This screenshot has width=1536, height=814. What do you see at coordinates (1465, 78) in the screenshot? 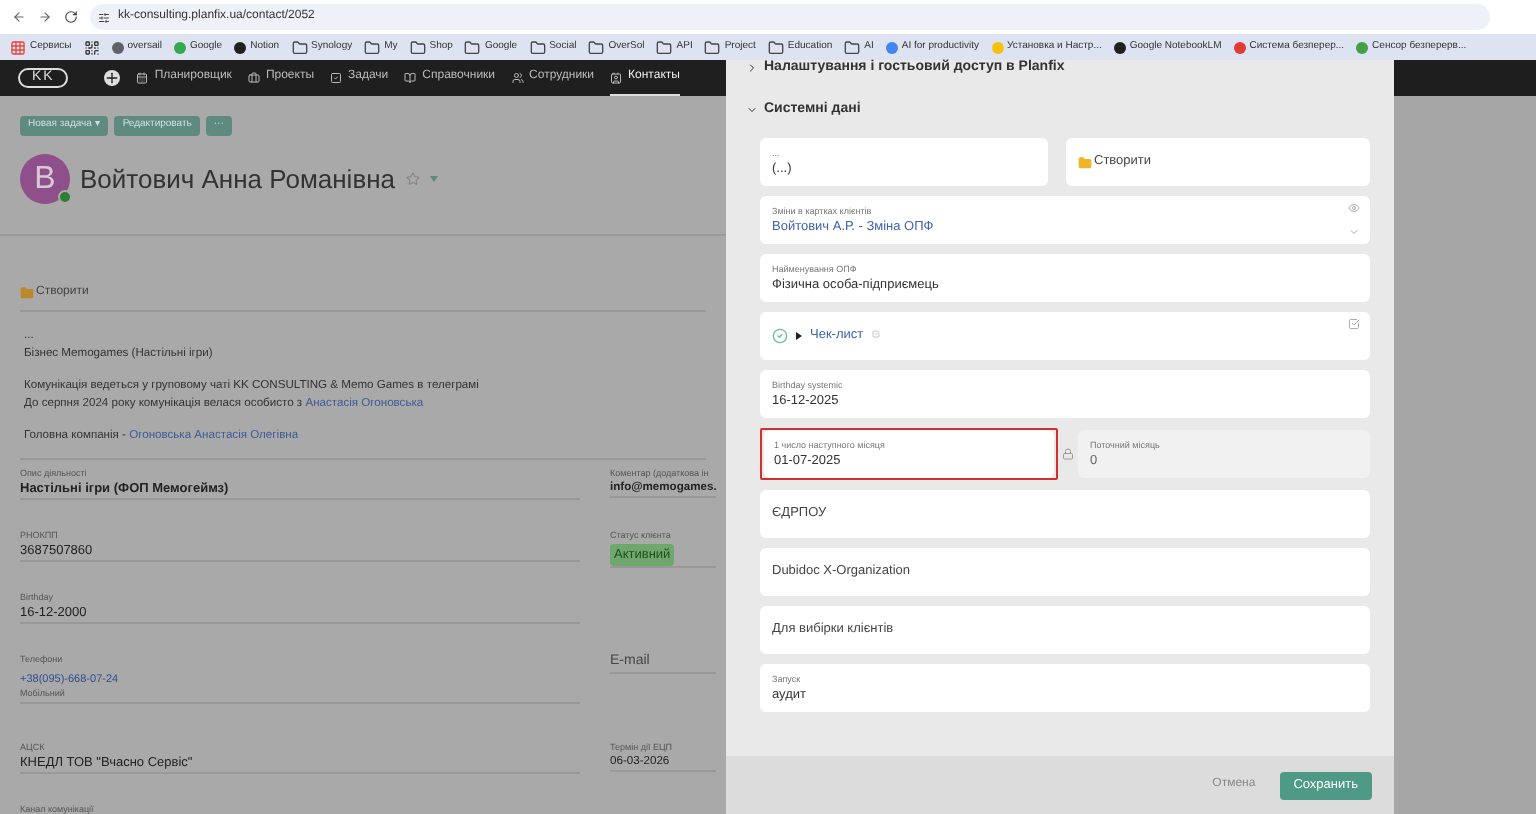
I see `nav-bar-edge` at bounding box center [1465, 78].